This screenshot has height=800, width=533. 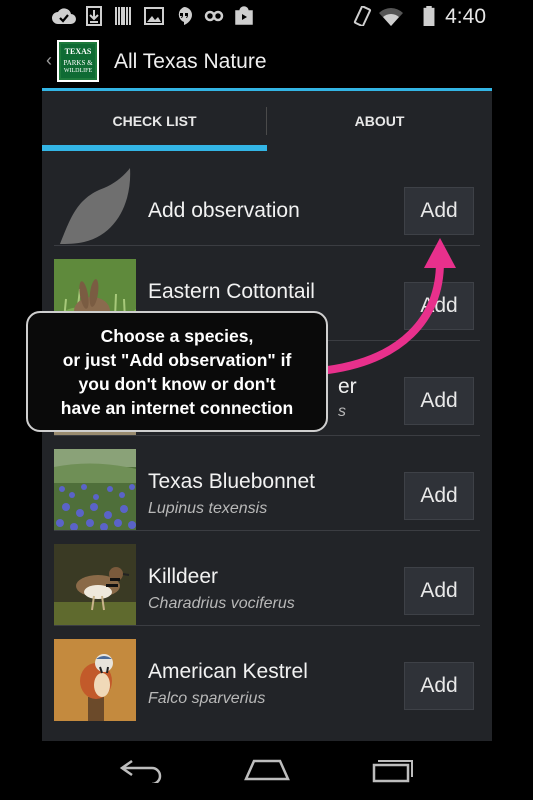 I want to click on play-store-icon, so click(x=244, y=15).